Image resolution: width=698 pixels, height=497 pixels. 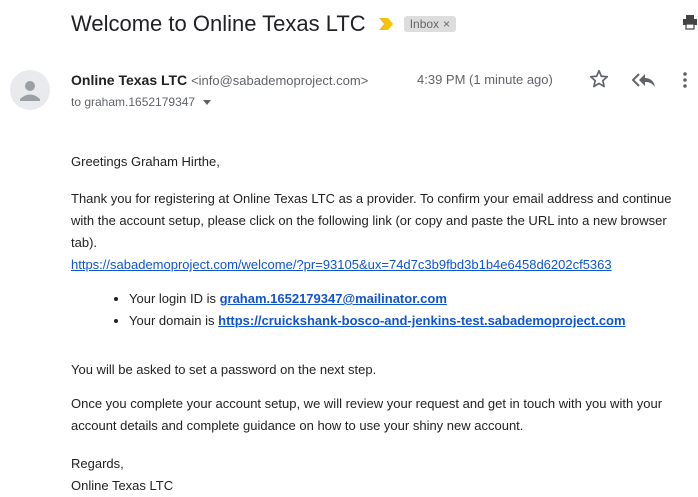 I want to click on email-subject: Welcome to Online Texas LTC, so click(x=218, y=23).